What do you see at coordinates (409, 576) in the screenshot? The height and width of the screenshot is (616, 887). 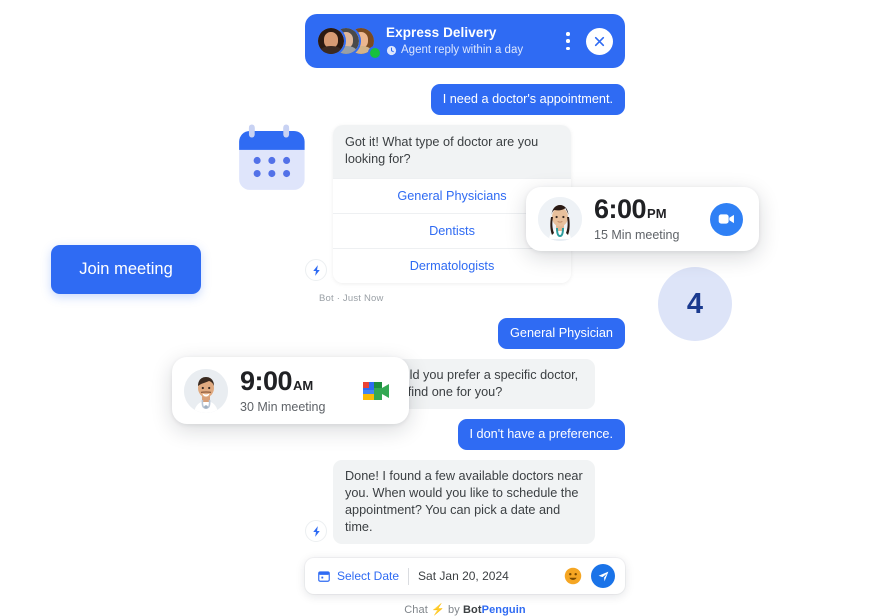 I see `divider` at bounding box center [409, 576].